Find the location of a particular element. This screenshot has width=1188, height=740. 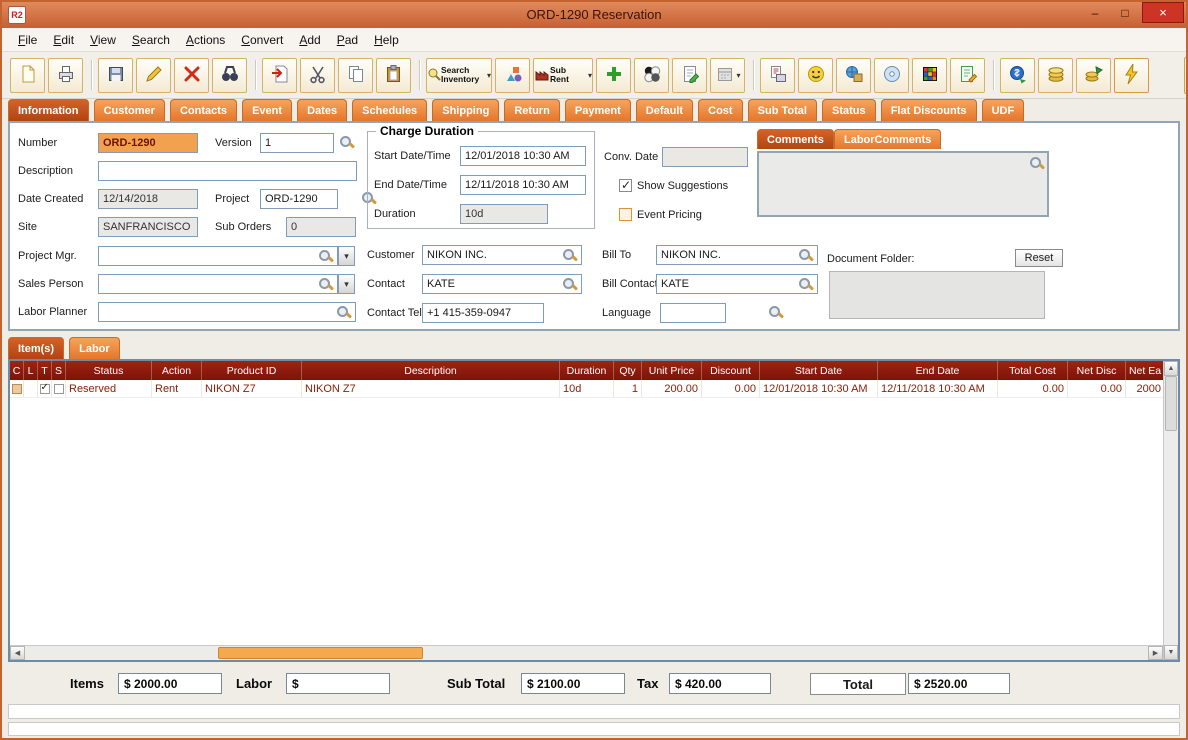

tab-comments: Comments is located at coordinates (795, 139).